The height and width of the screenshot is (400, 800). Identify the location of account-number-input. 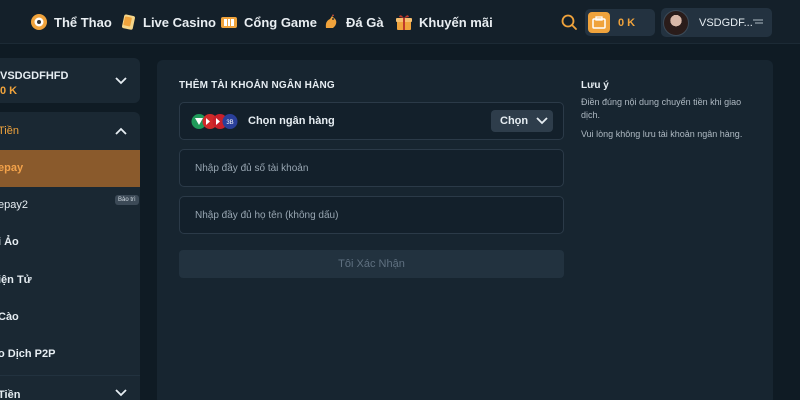
(371, 168).